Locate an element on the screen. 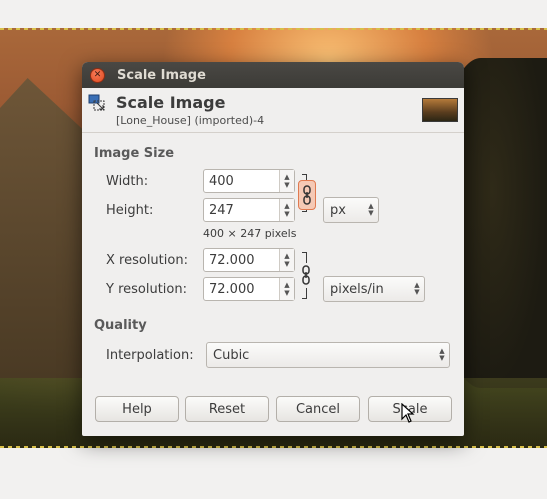 The image size is (547, 499). height-field: 247 ▲ ▼ is located at coordinates (249, 210).